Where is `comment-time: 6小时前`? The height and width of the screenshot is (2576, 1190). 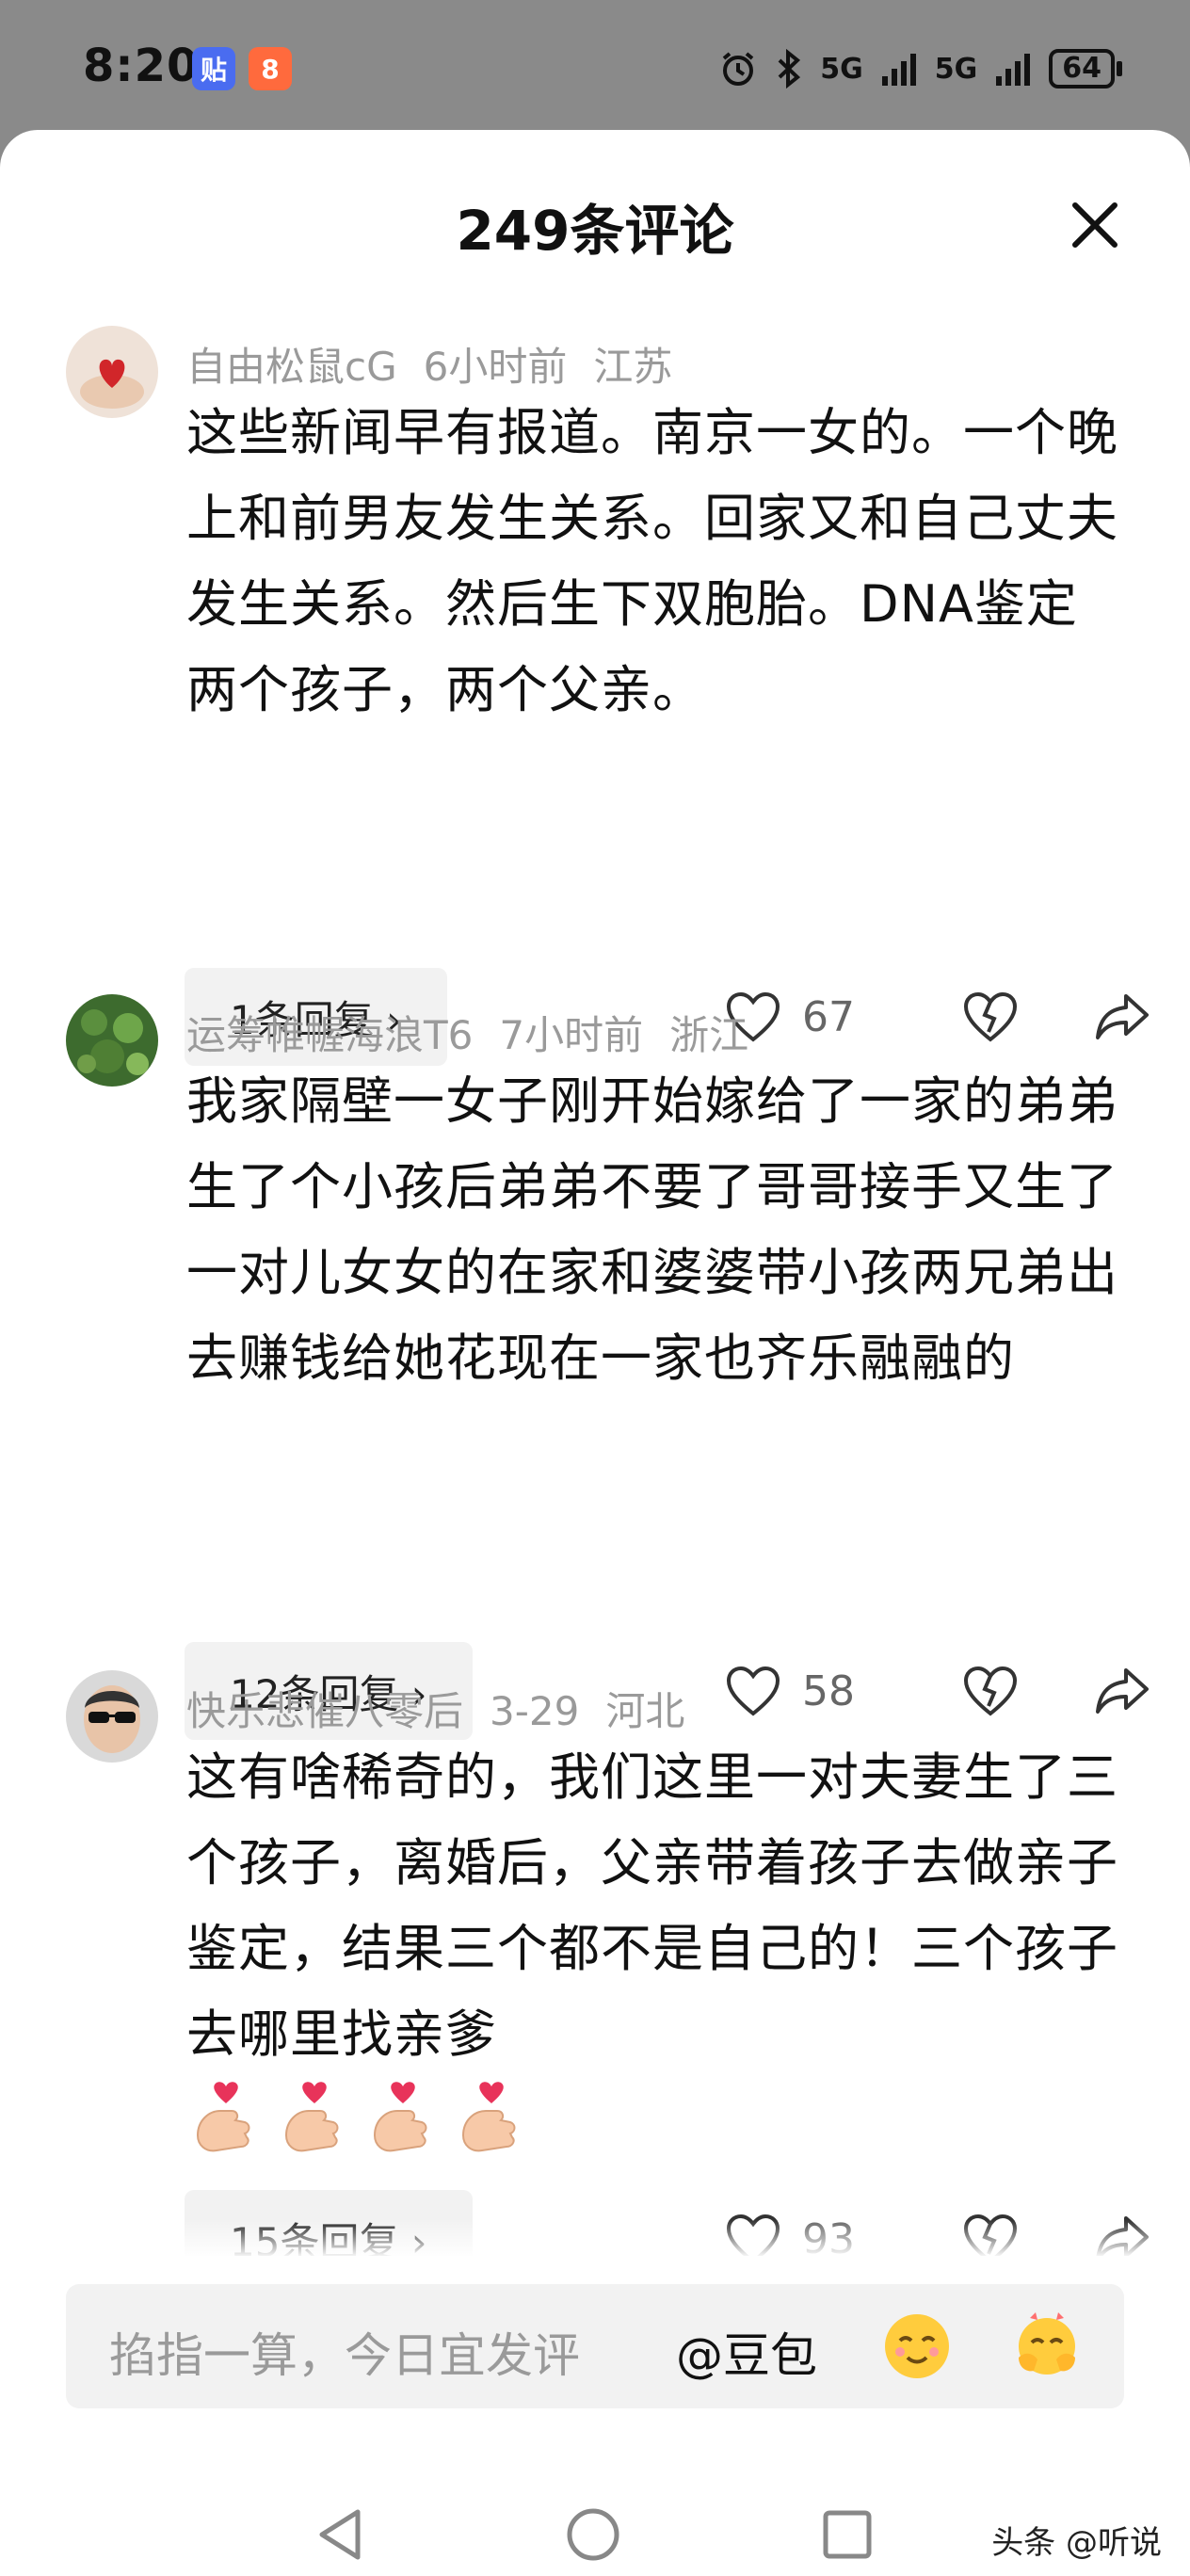
comment-time: 6小时前 is located at coordinates (495, 367).